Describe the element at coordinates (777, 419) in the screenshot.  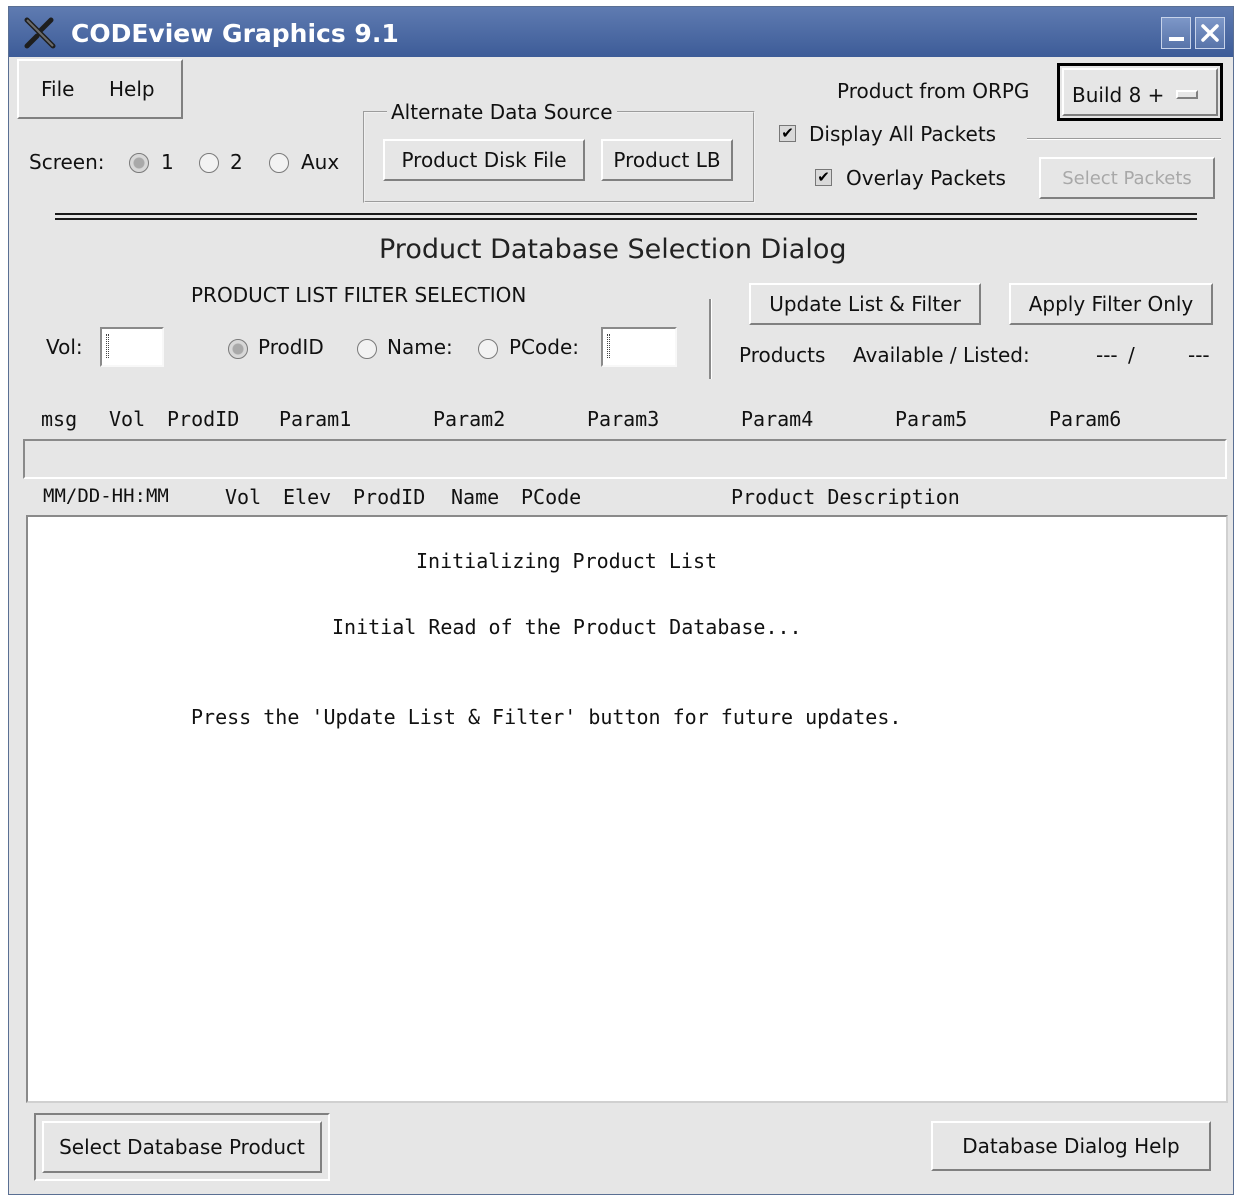
I see `param-header-param4: Param4` at that location.